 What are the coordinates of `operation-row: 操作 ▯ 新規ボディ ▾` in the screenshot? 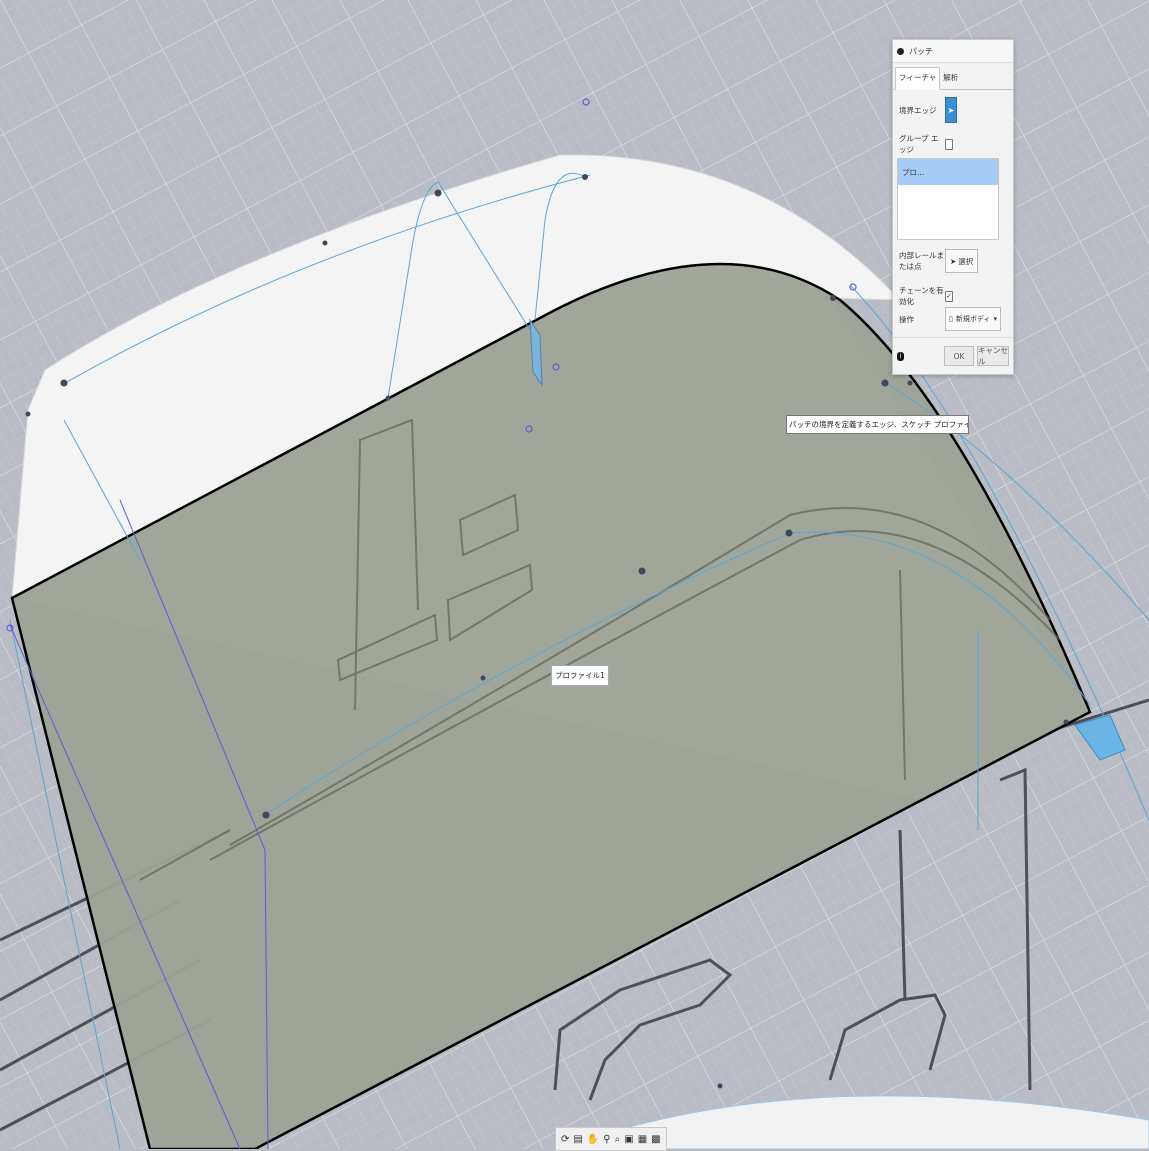 It's located at (950, 319).